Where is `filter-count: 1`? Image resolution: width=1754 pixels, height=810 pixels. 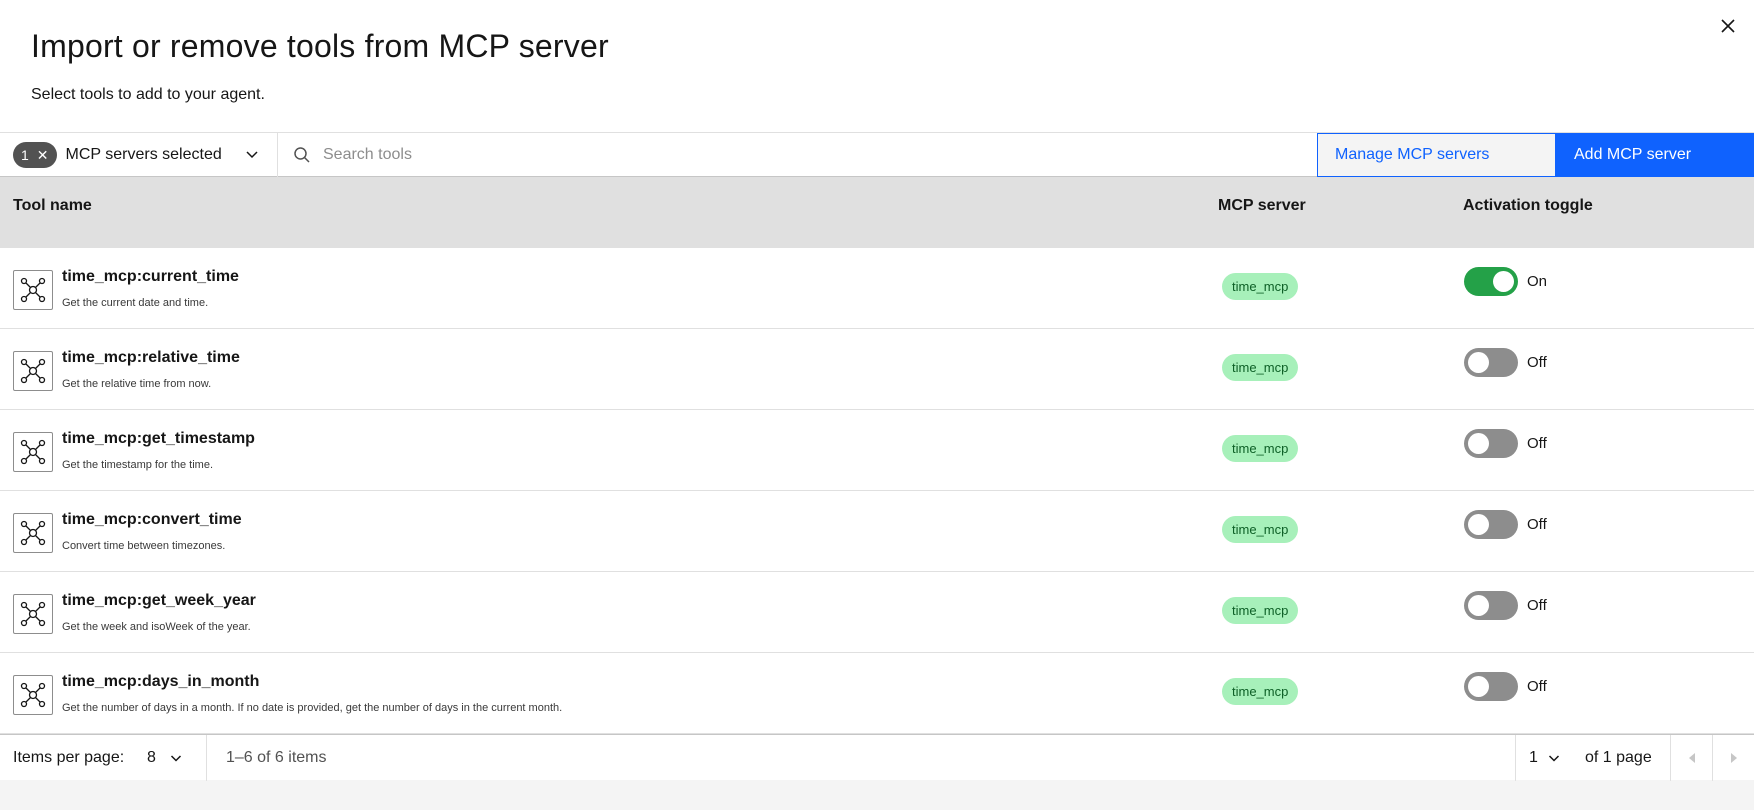
filter-count: 1 is located at coordinates (25, 155).